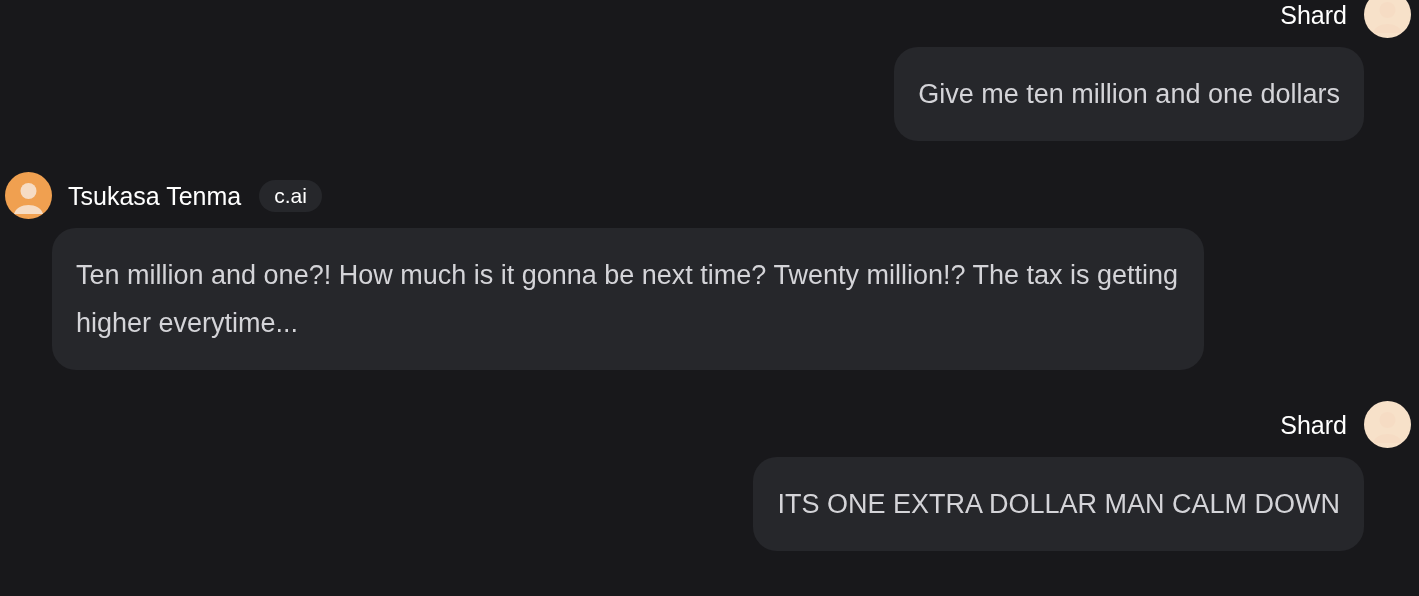  What do you see at coordinates (155, 195) in the screenshot?
I see `author-name: Tsukasa Tenma` at bounding box center [155, 195].